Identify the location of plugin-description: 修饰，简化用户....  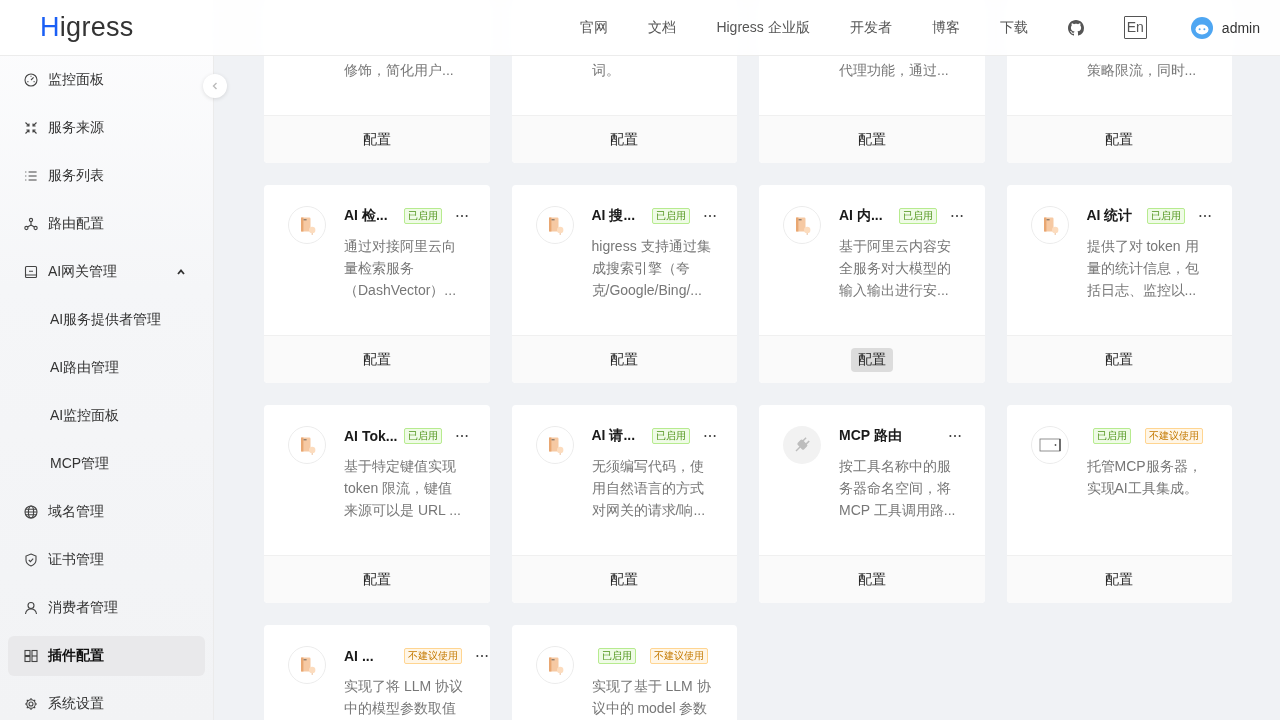
(399, 70).